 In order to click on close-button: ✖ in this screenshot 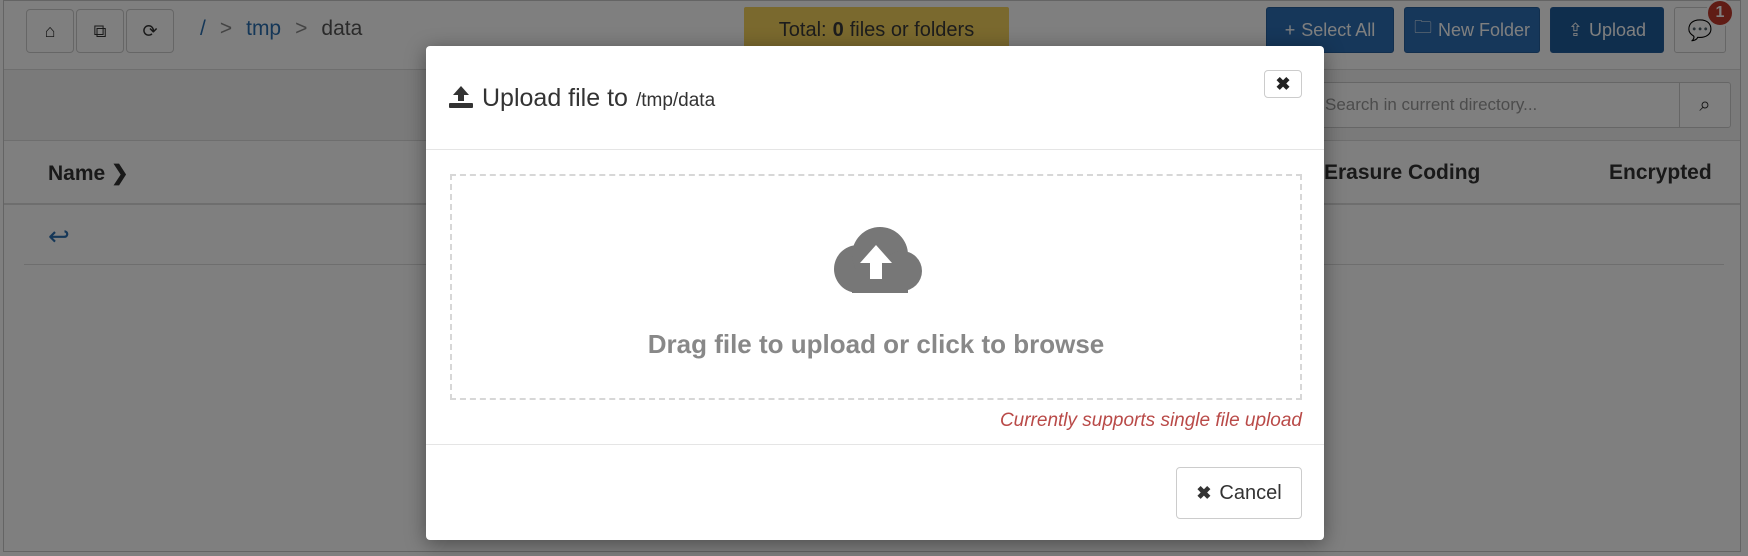, I will do `click(1283, 84)`.